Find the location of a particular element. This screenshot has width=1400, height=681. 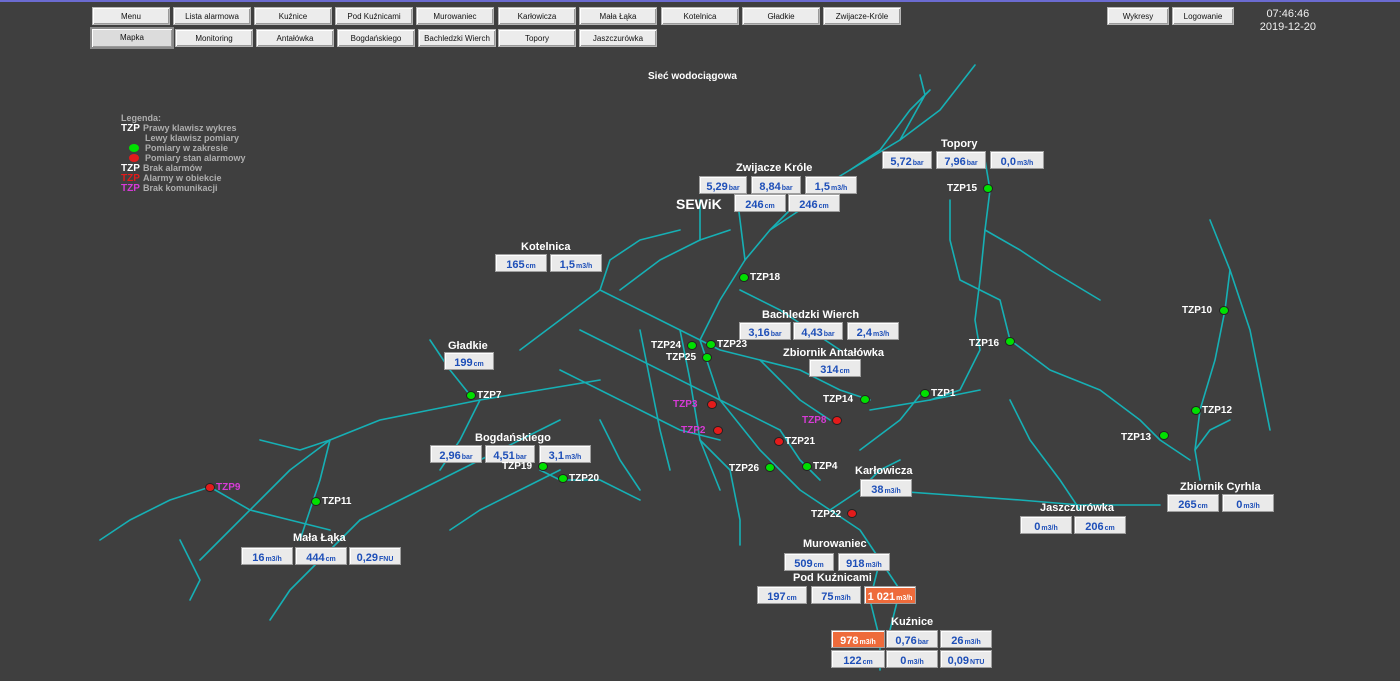

box-value: 4,43 is located at coordinates (812, 333).